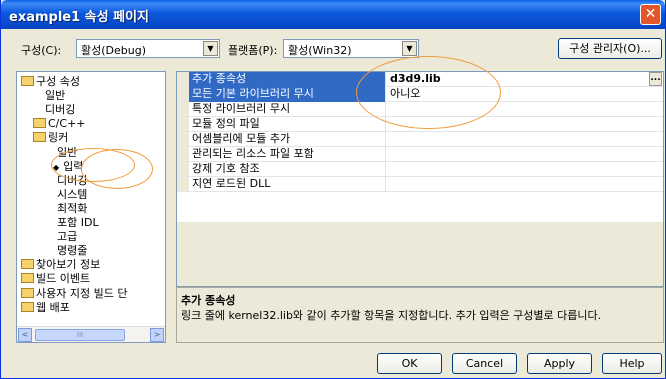 The image size is (666, 379). I want to click on tree-item: 명령줄, so click(72, 250).